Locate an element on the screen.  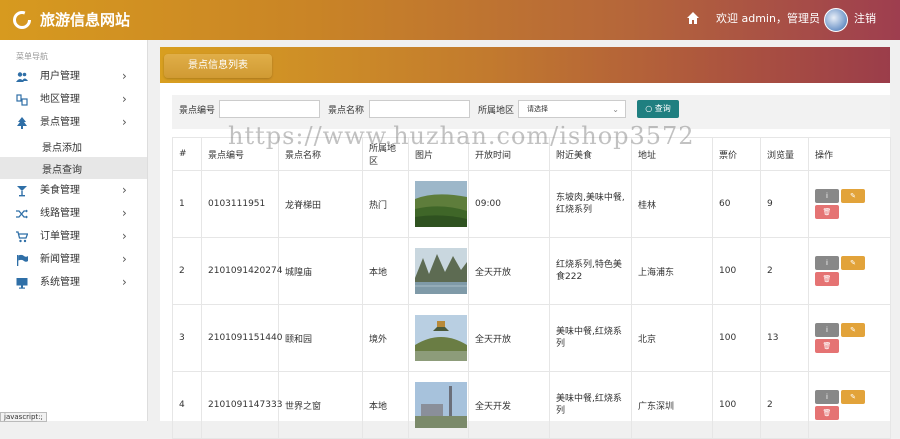
panel-header: 景点信息列表 is located at coordinates (525, 65).